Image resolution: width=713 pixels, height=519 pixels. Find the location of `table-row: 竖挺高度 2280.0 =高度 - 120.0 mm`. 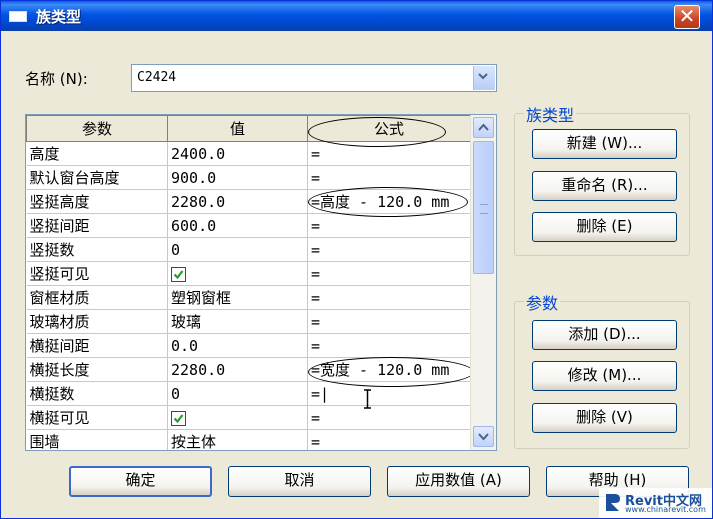

table-row: 竖挺高度 2280.0 =高度 - 120.0 mm is located at coordinates (248, 201).